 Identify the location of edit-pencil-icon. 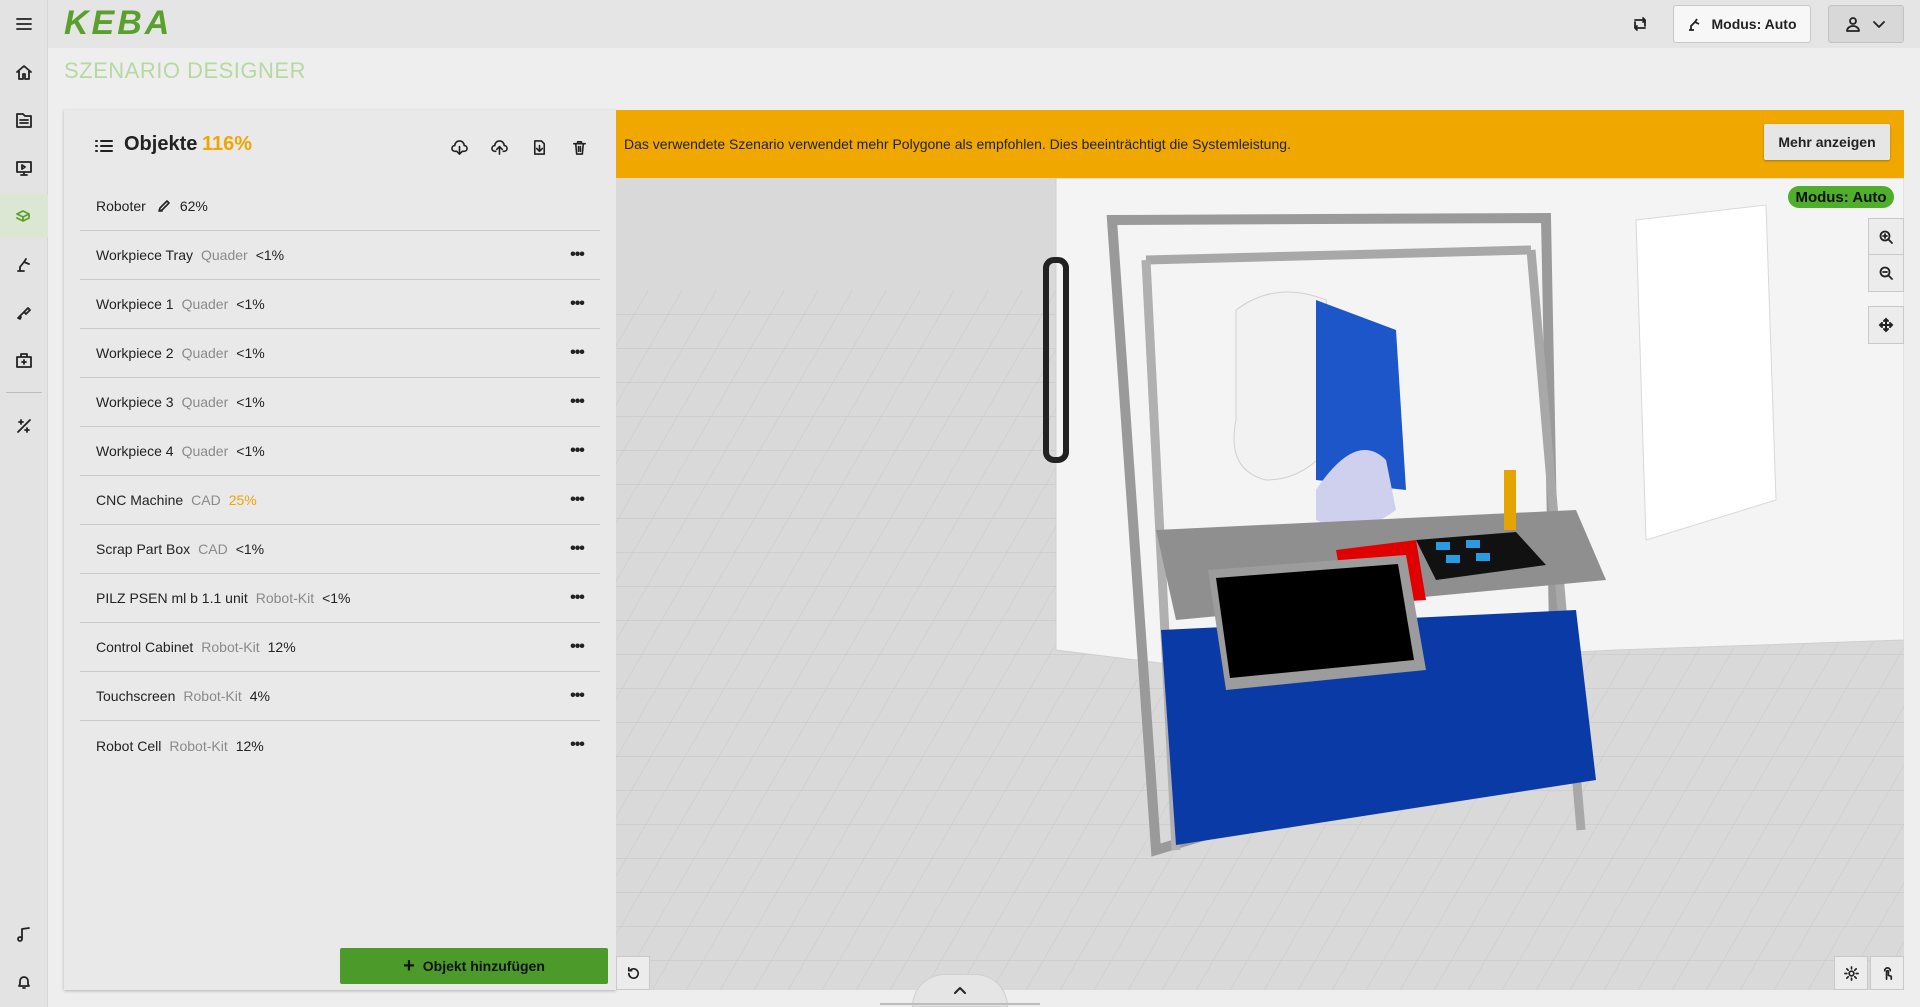
(164, 206).